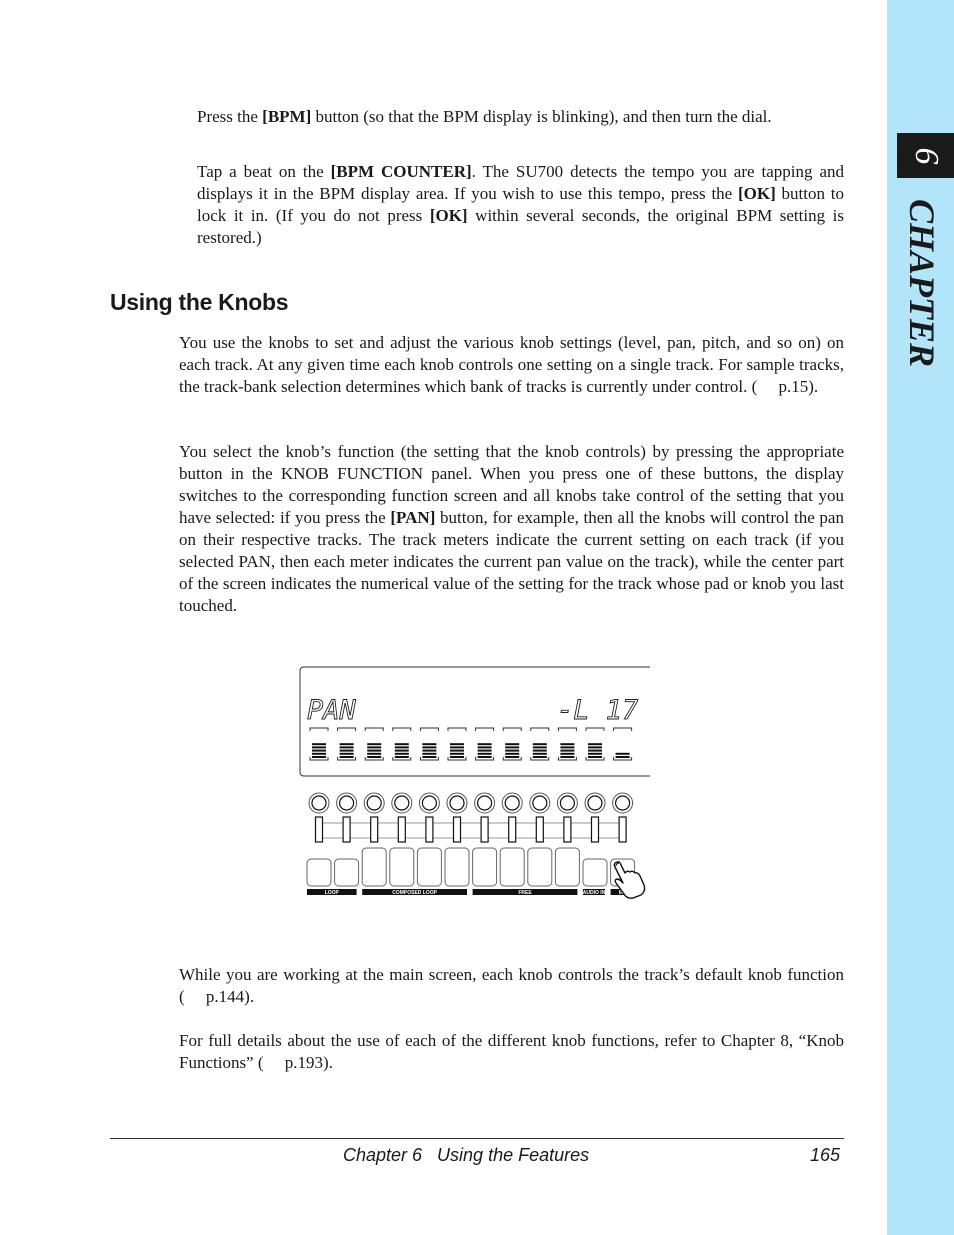 The width and height of the screenshot is (954, 1235). What do you see at coordinates (401, 171) in the screenshot?
I see `bpm-counter-ref: [BPM COUNTER]` at bounding box center [401, 171].